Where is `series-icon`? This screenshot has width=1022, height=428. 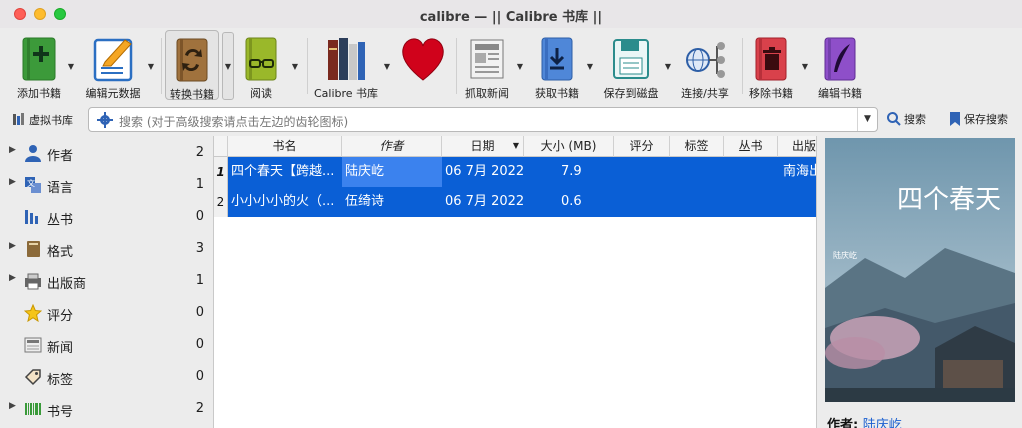 series-icon is located at coordinates (31, 217).